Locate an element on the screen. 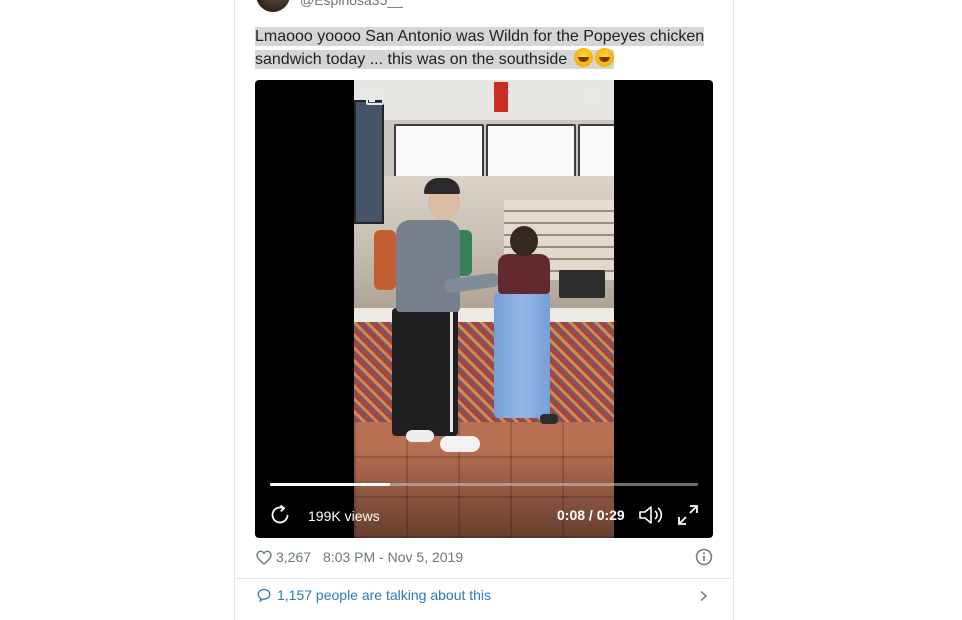 This screenshot has width=962, height=620. video-time: 0:08 / 0:29 is located at coordinates (591, 515).